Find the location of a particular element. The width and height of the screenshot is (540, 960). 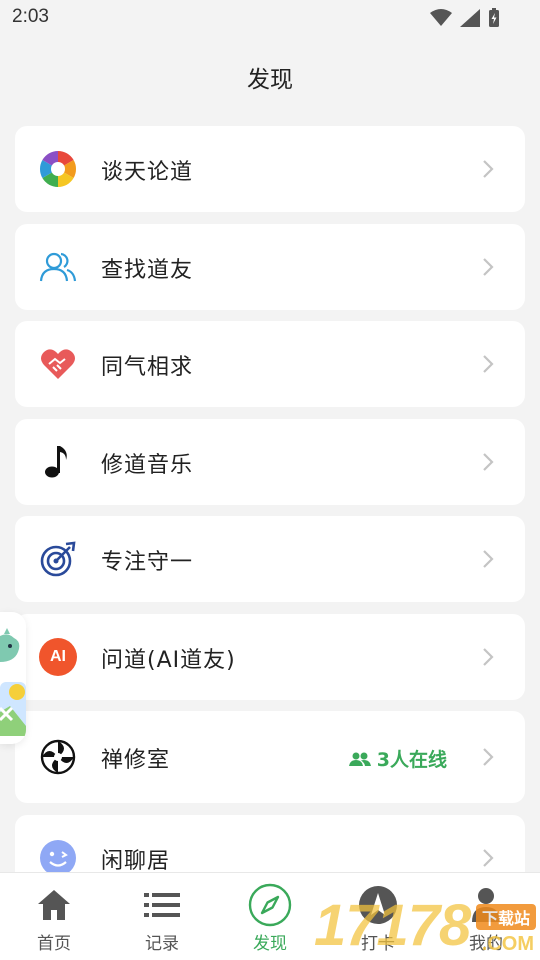

tab-label: 发现 is located at coordinates (270, 944).